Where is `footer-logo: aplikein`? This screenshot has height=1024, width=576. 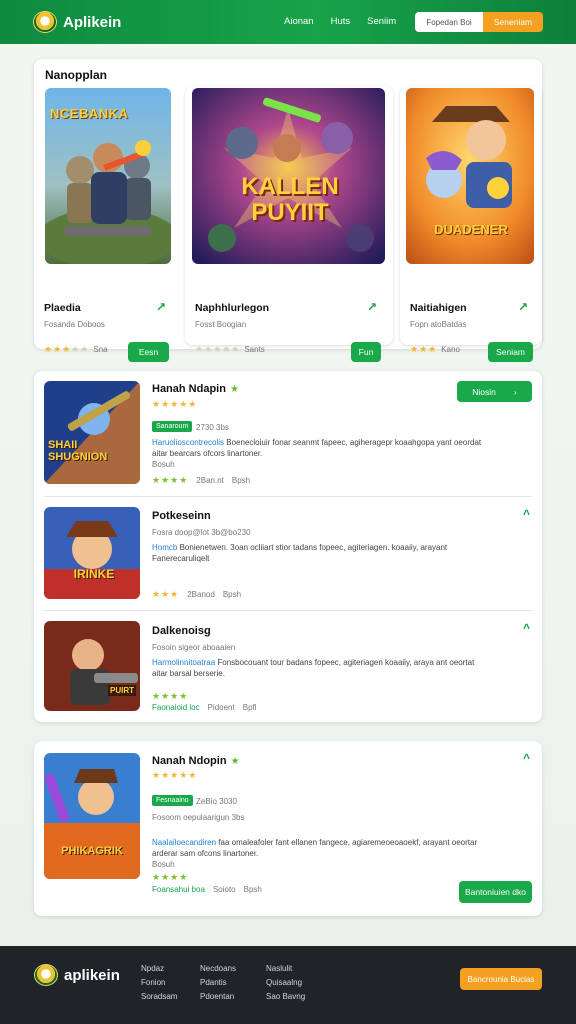
footer-logo: aplikein is located at coordinates (77, 975).